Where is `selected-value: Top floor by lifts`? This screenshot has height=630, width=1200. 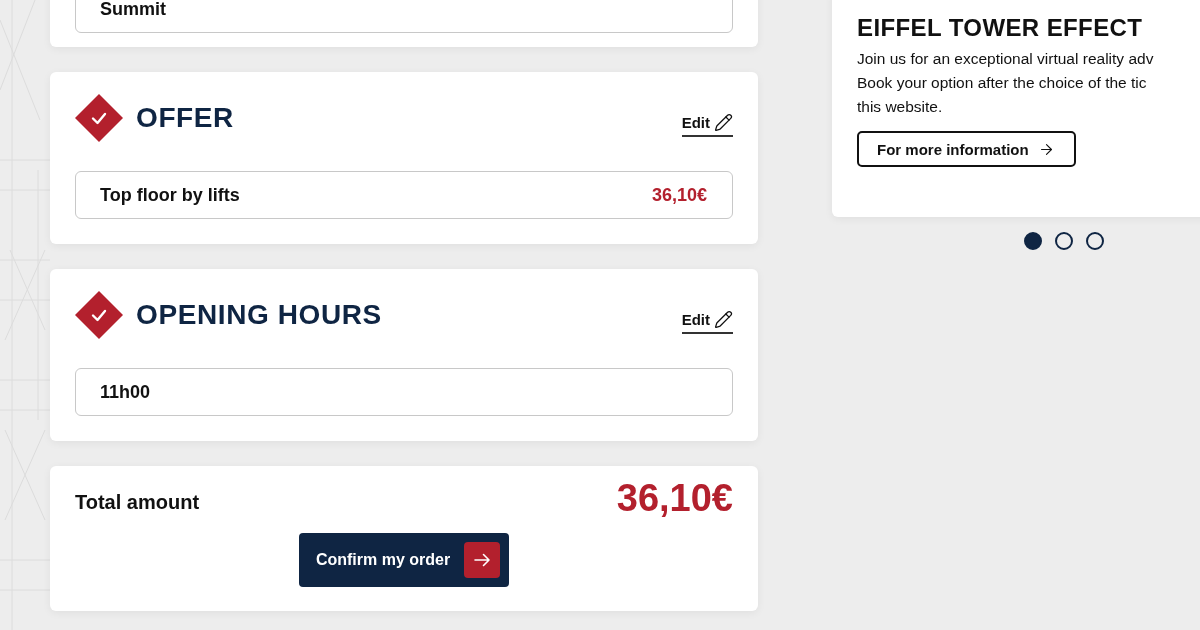 selected-value: Top floor by lifts is located at coordinates (170, 195).